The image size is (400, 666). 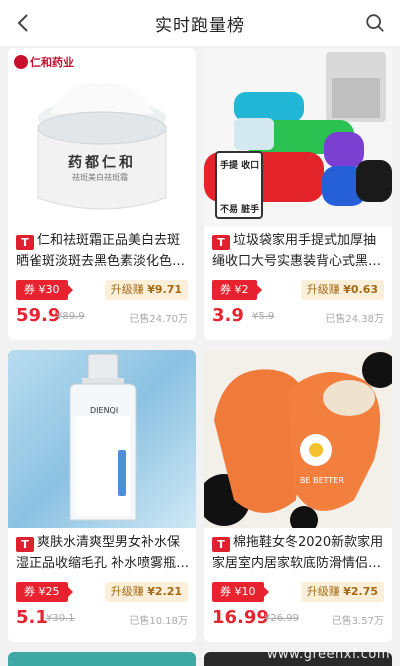 I want to click on earn-badge: 升级赚 ¥2.75, so click(x=342, y=592).